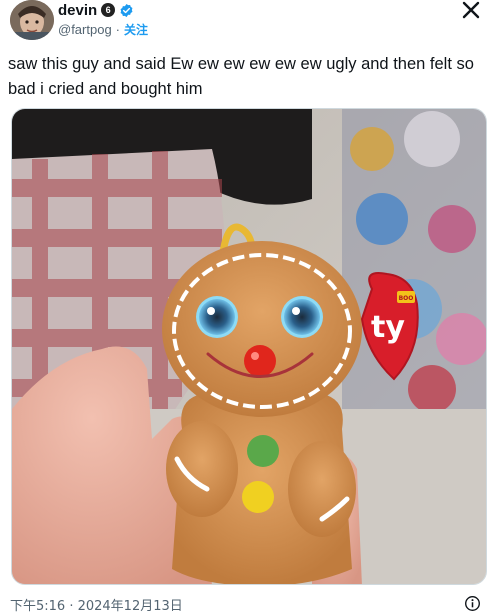 This screenshot has height=616, width=487. I want to click on ty-tag-text: ty, so click(388, 327).